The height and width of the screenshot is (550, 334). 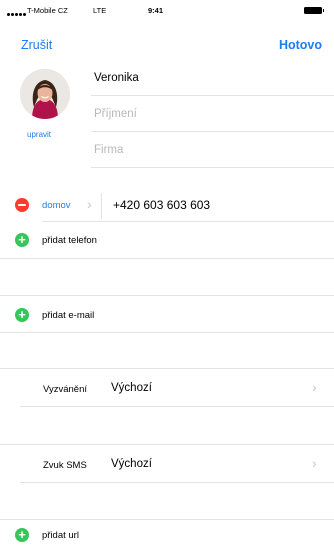 I want to click on network-label: LTE, so click(x=100, y=10).